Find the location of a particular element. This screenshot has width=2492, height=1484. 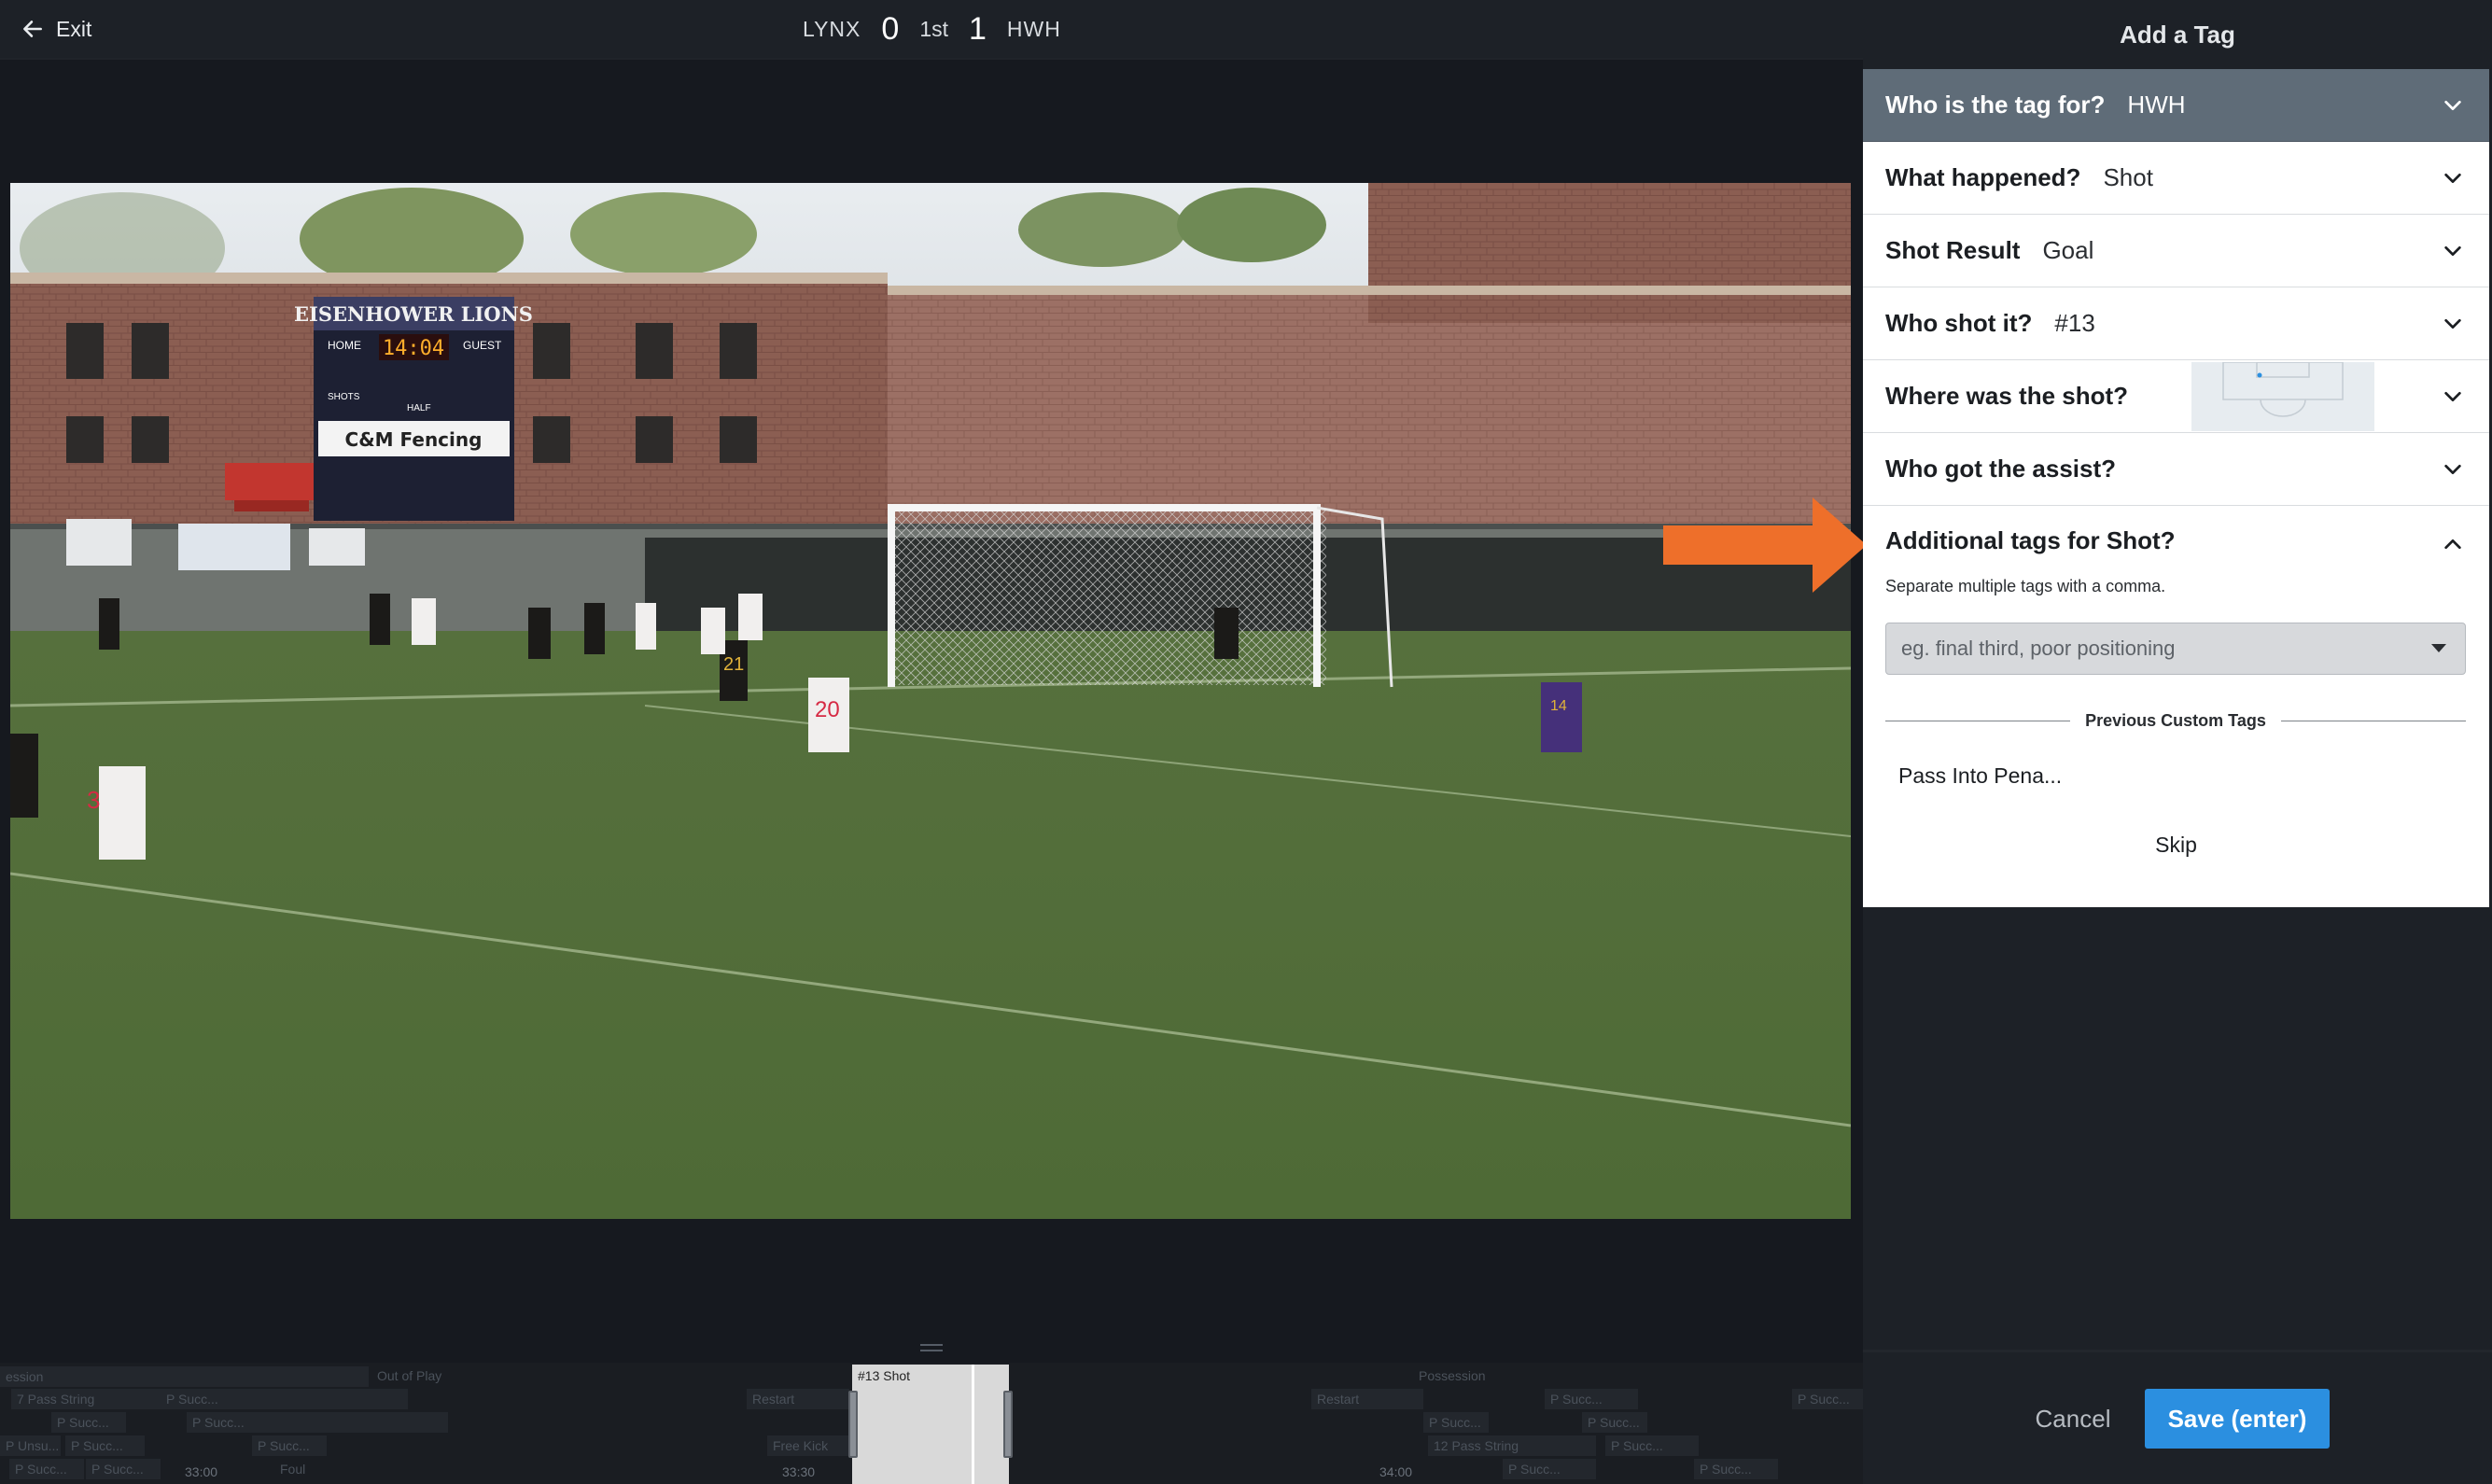

row-tag-for: Who is the tag for? HWH is located at coordinates (2176, 105).